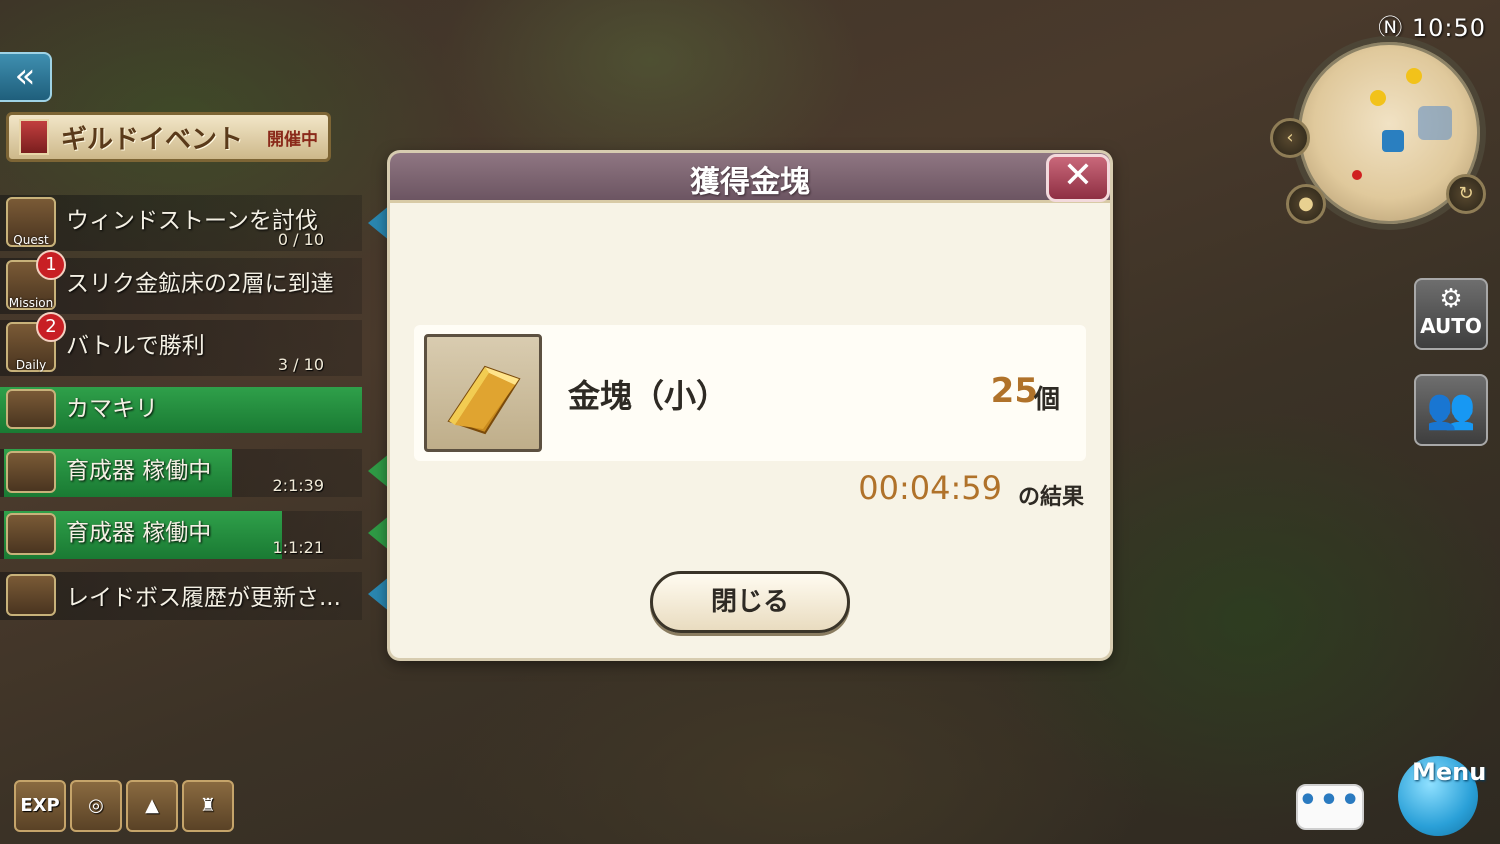  I want to click on cage-button: ♜, so click(208, 806).